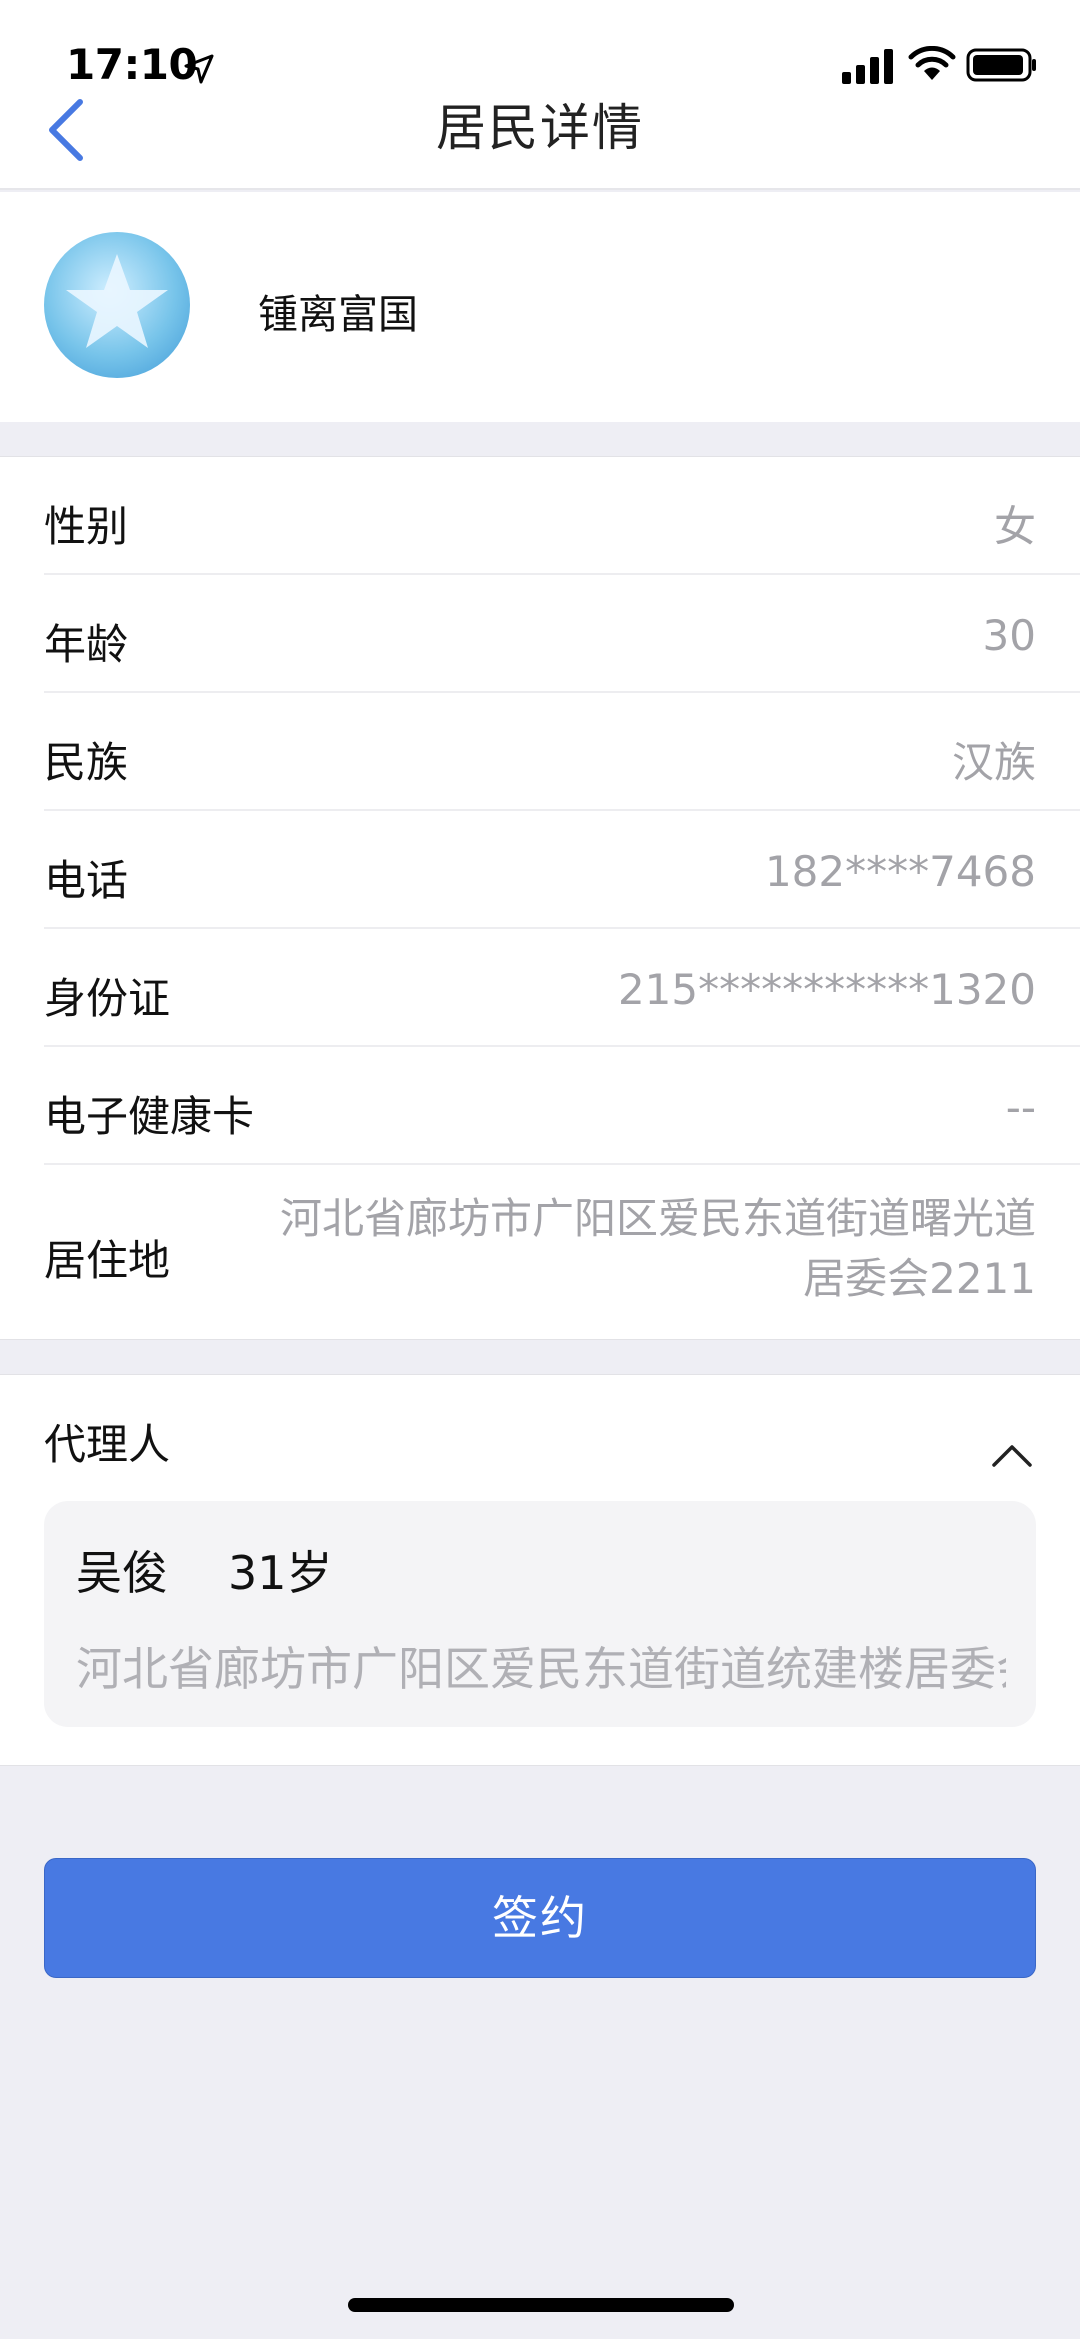 This screenshot has width=1080, height=2339. I want to click on info-row-phone: 电话 182****7468, so click(562, 870).